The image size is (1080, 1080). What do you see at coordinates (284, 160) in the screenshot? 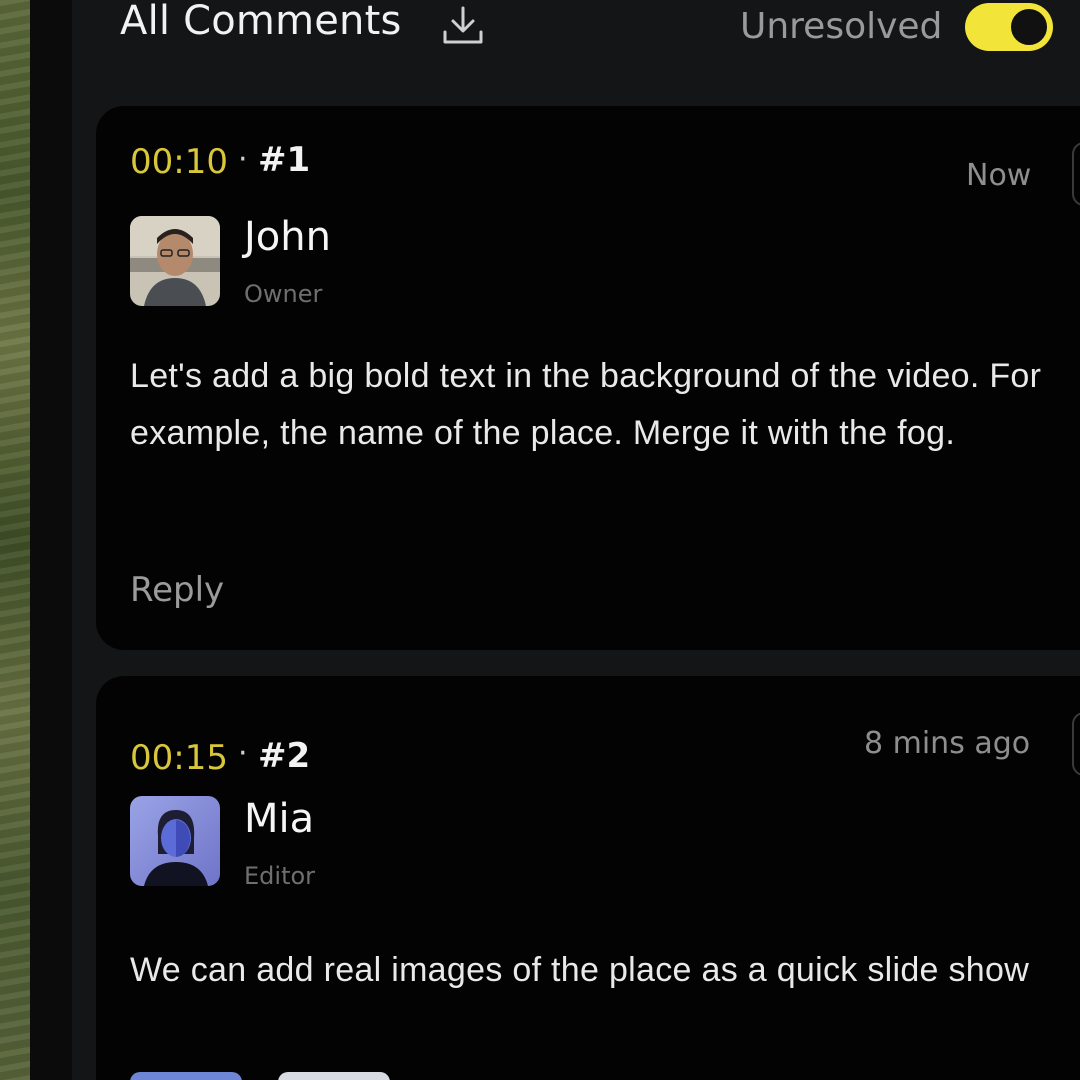
I see `comment-number: #1` at bounding box center [284, 160].